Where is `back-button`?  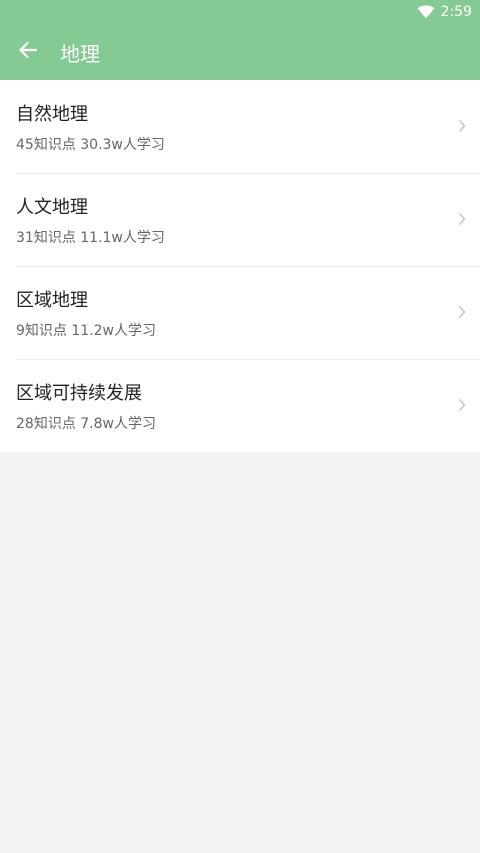
back-button is located at coordinates (28, 52).